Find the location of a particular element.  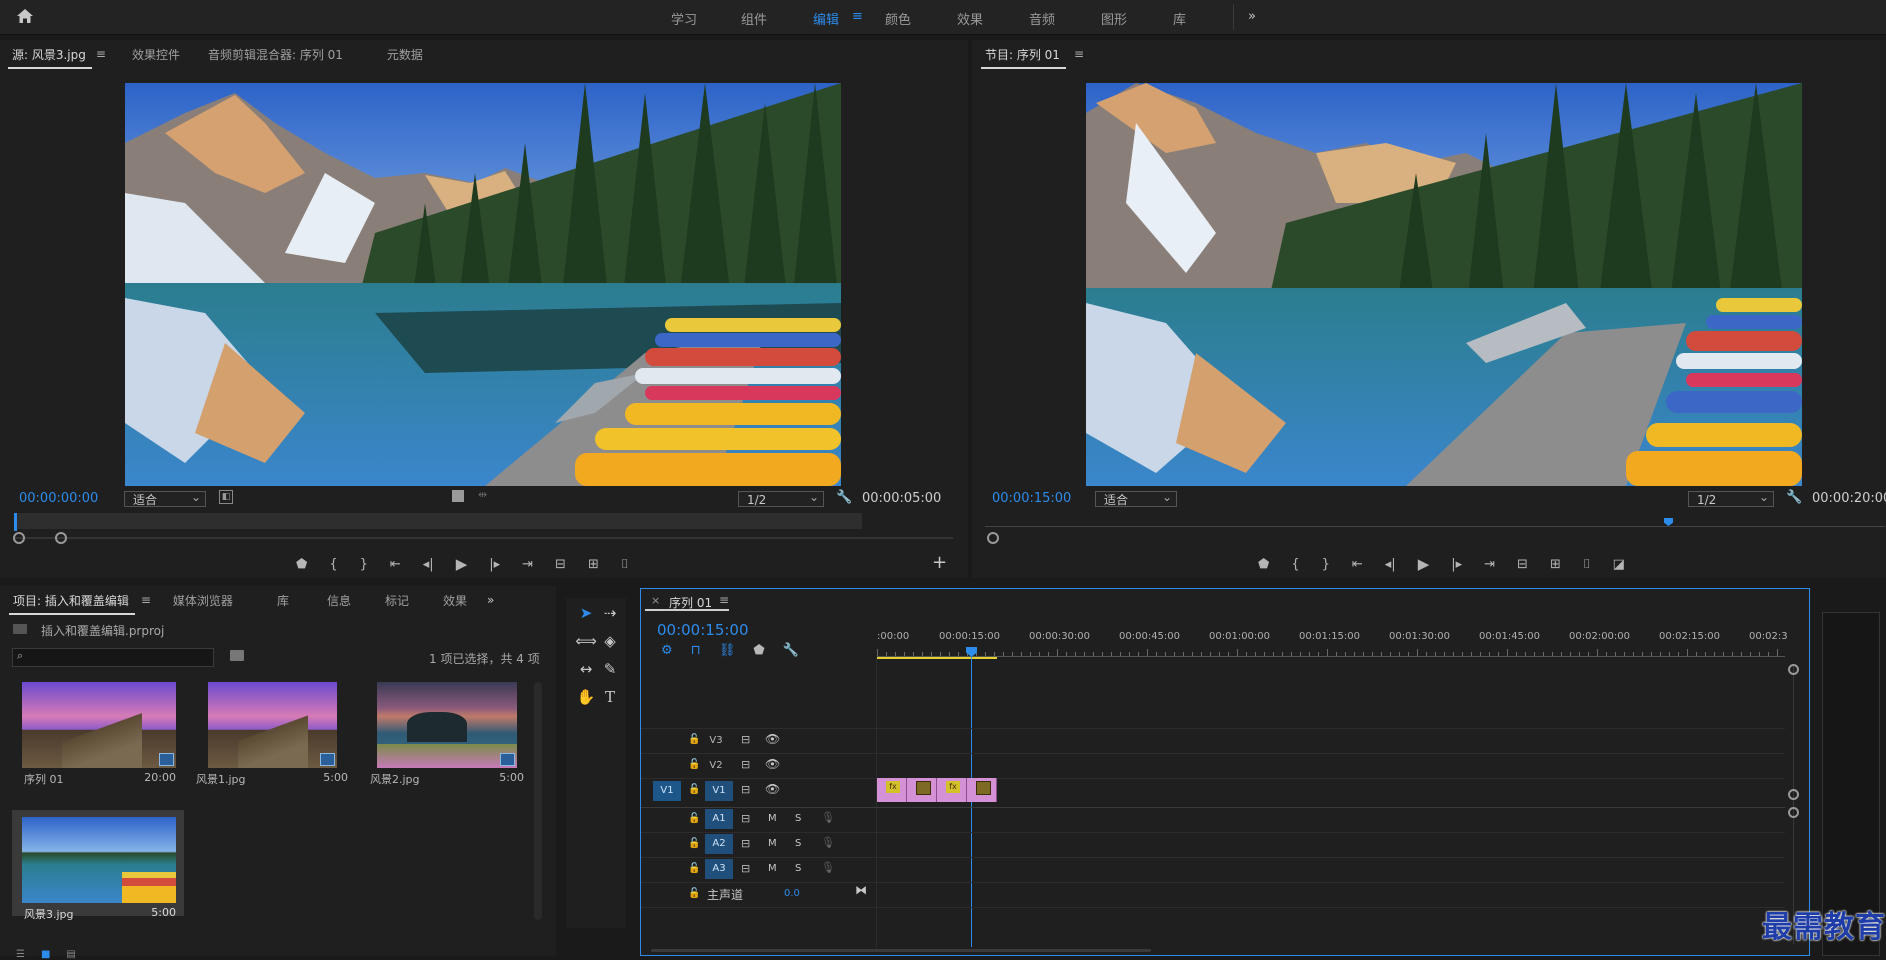

work-area-bar is located at coordinates (937, 658).